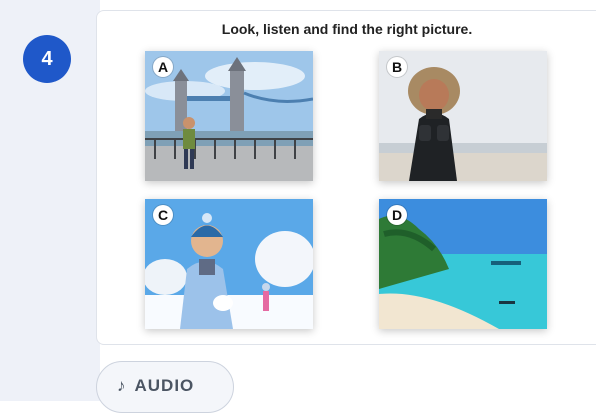  Describe the element at coordinates (397, 215) in the screenshot. I see `picture-letter: D` at that location.